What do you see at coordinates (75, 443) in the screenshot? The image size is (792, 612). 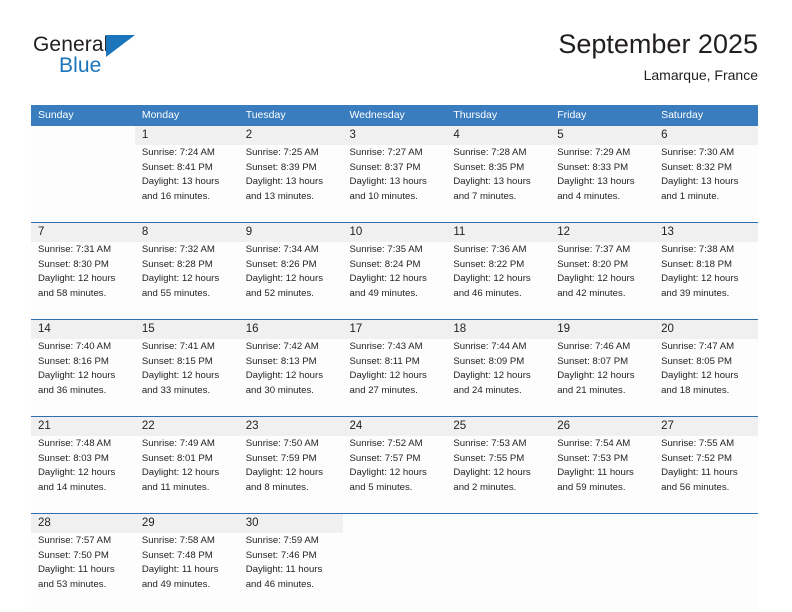 I see `day-info-line: Sunrise: 7:48 AM` at bounding box center [75, 443].